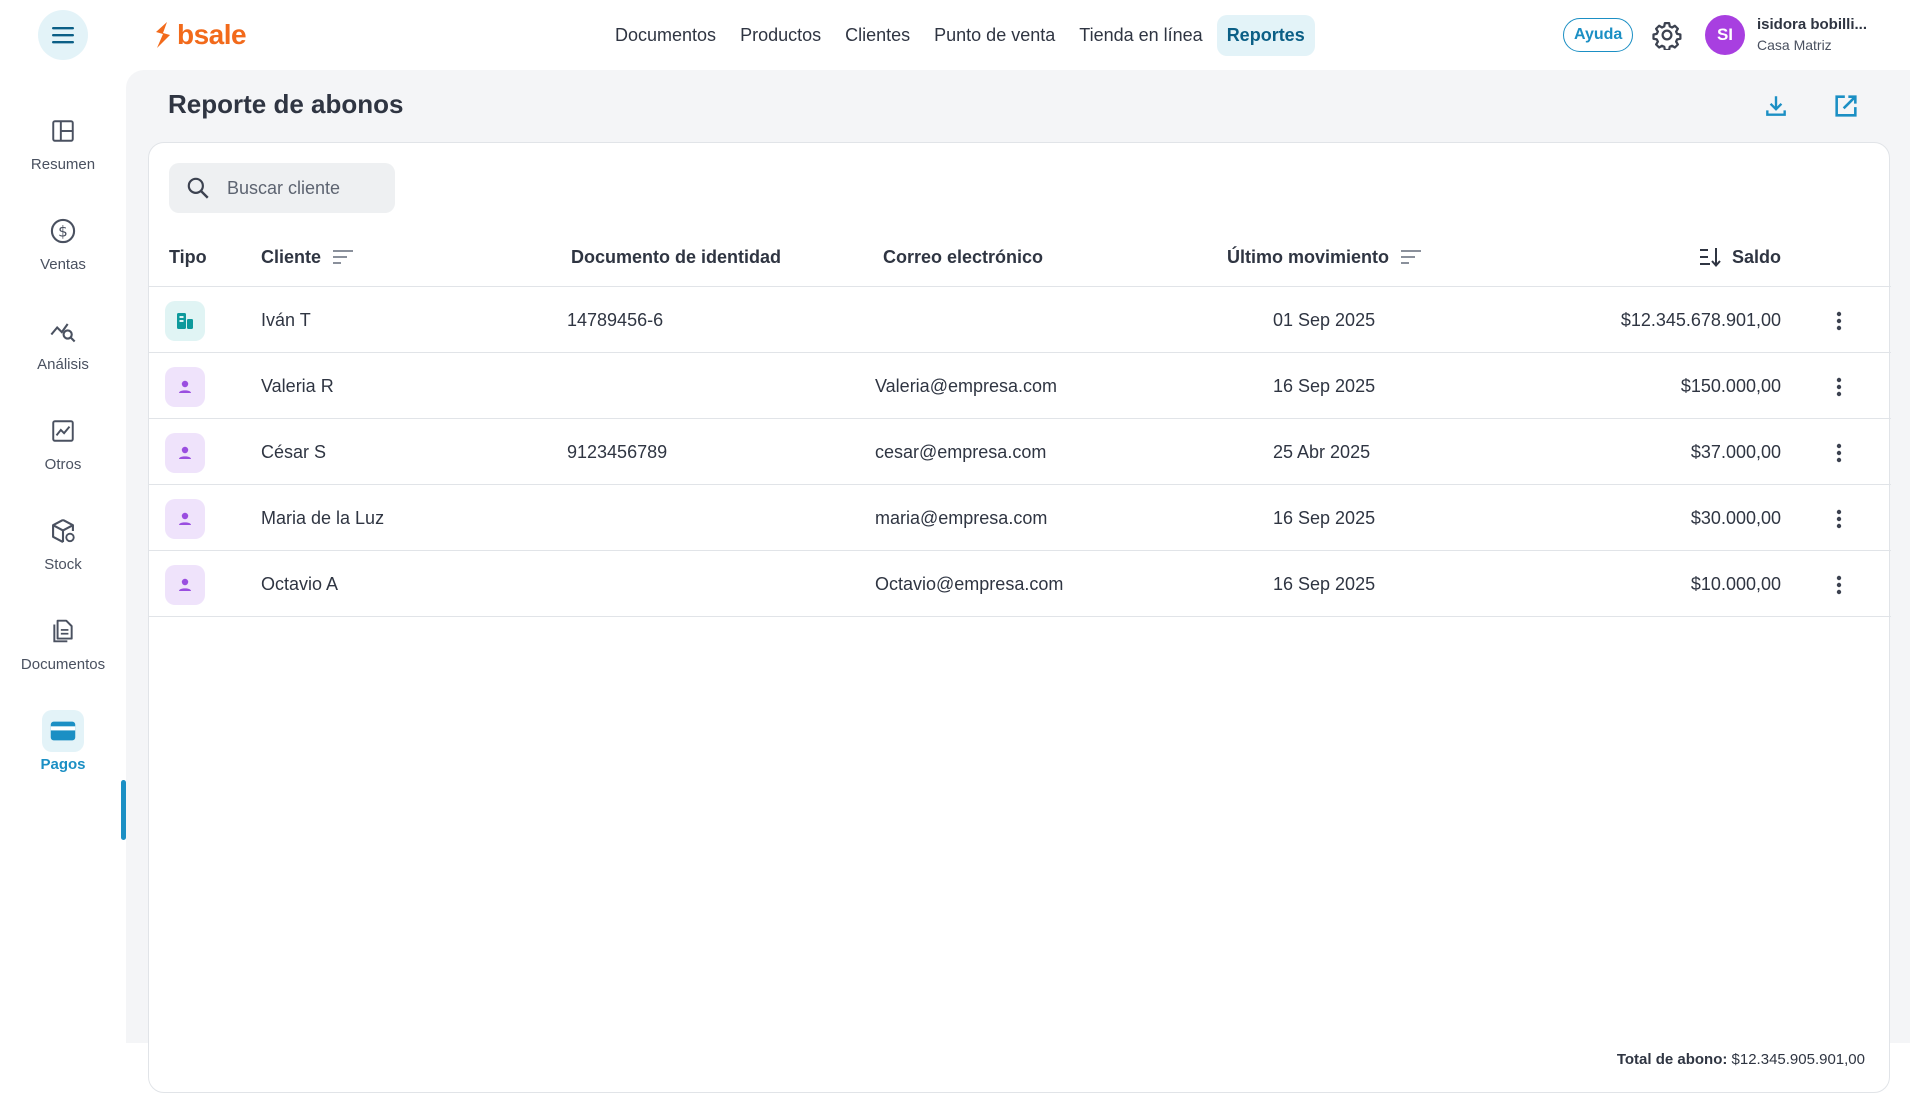 This screenshot has height=1093, width=1910. I want to click on column-header-documento: Documento de identidad, so click(676, 257).